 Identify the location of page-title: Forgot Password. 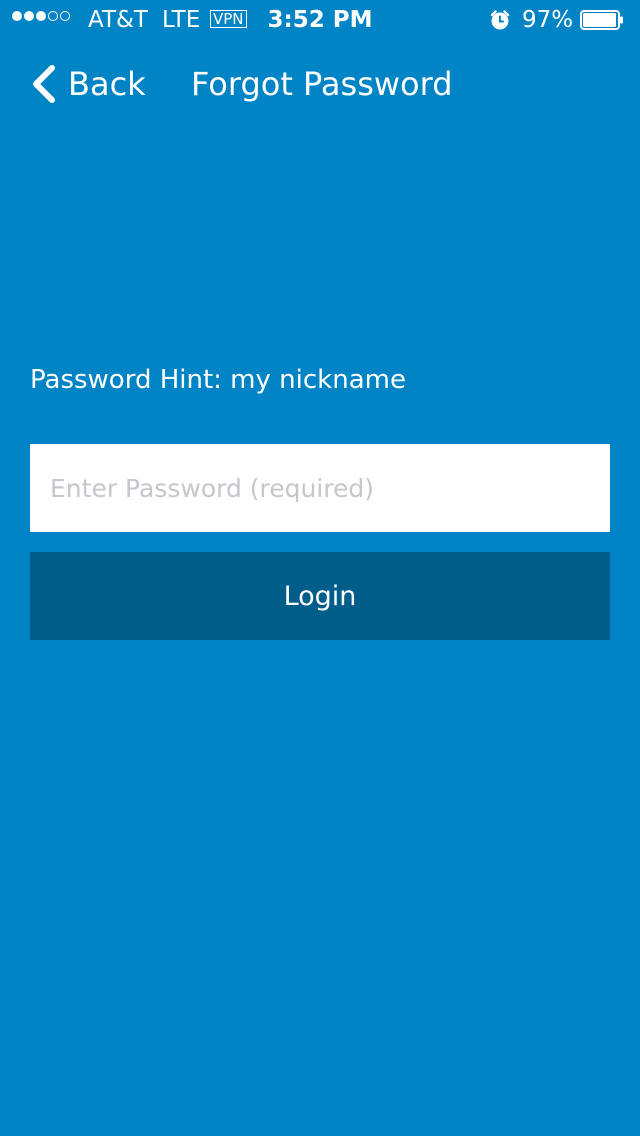
(322, 84).